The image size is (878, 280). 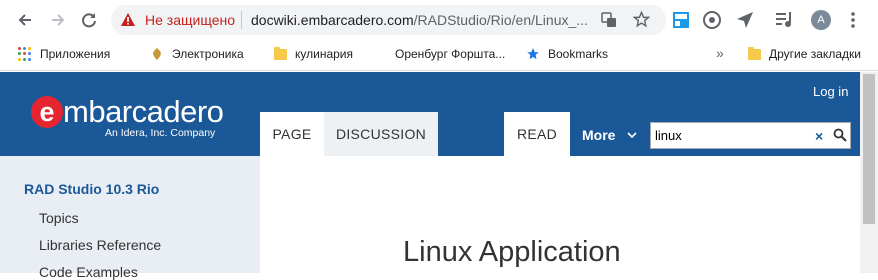 I want to click on tab-page: PAGE, so click(x=292, y=134).